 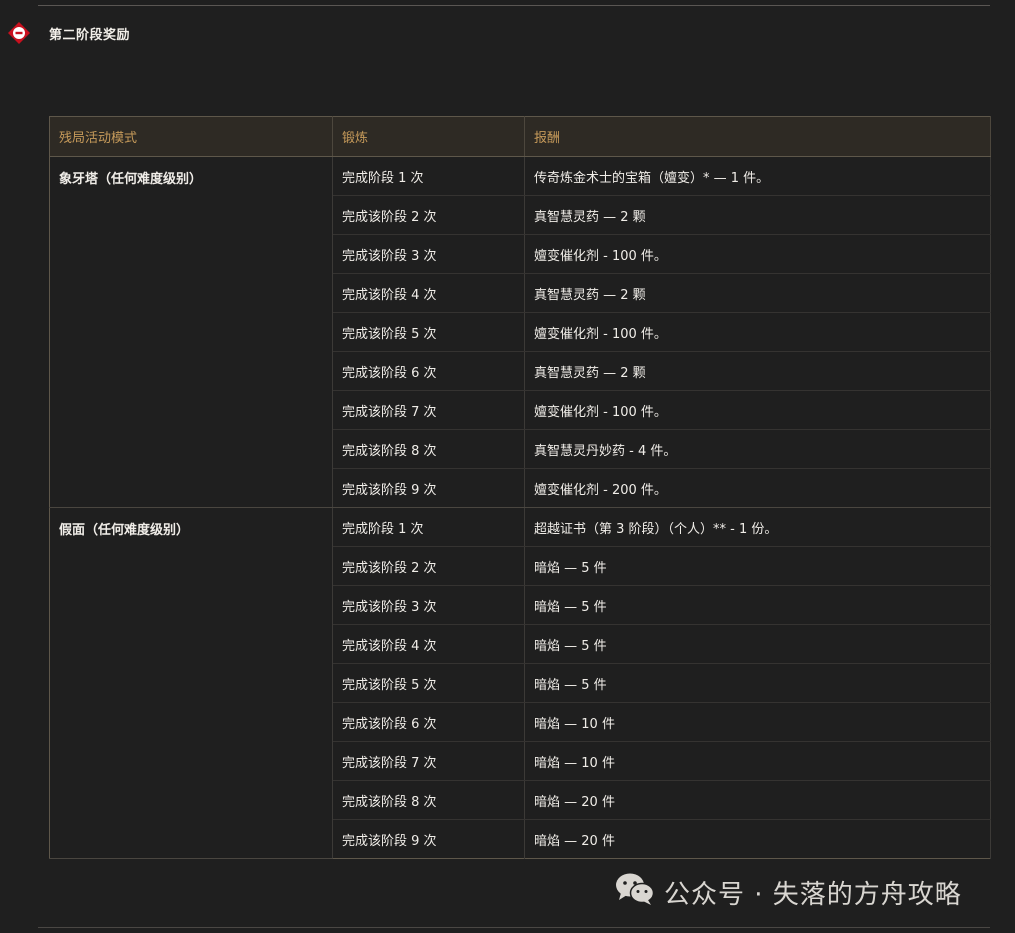 I want to click on section-title: 第二阶段奖励, so click(x=90, y=35).